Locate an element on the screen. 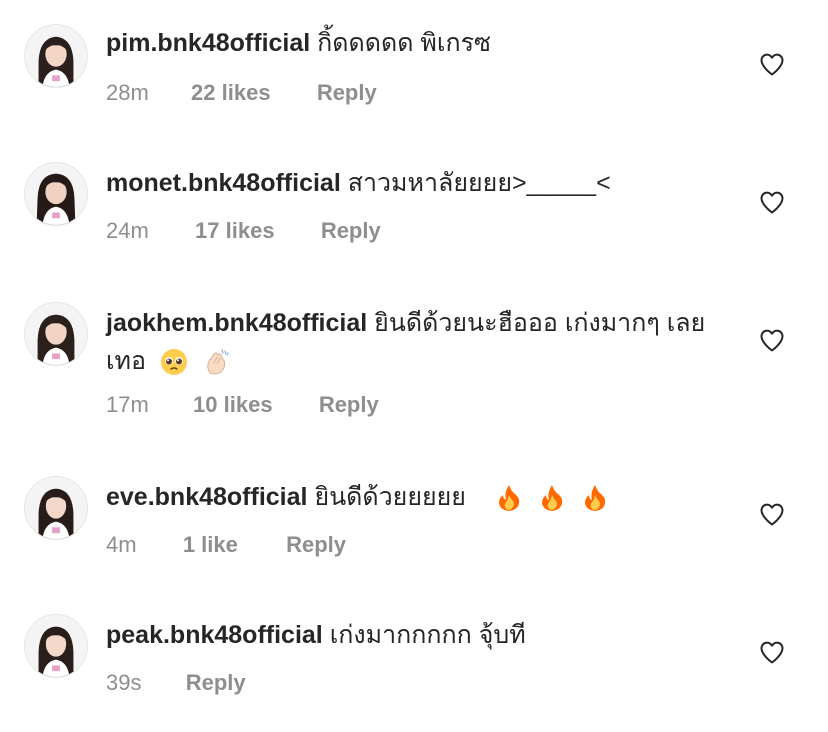 The height and width of the screenshot is (732, 828). comment-username: pim.bnk48official is located at coordinates (208, 43).